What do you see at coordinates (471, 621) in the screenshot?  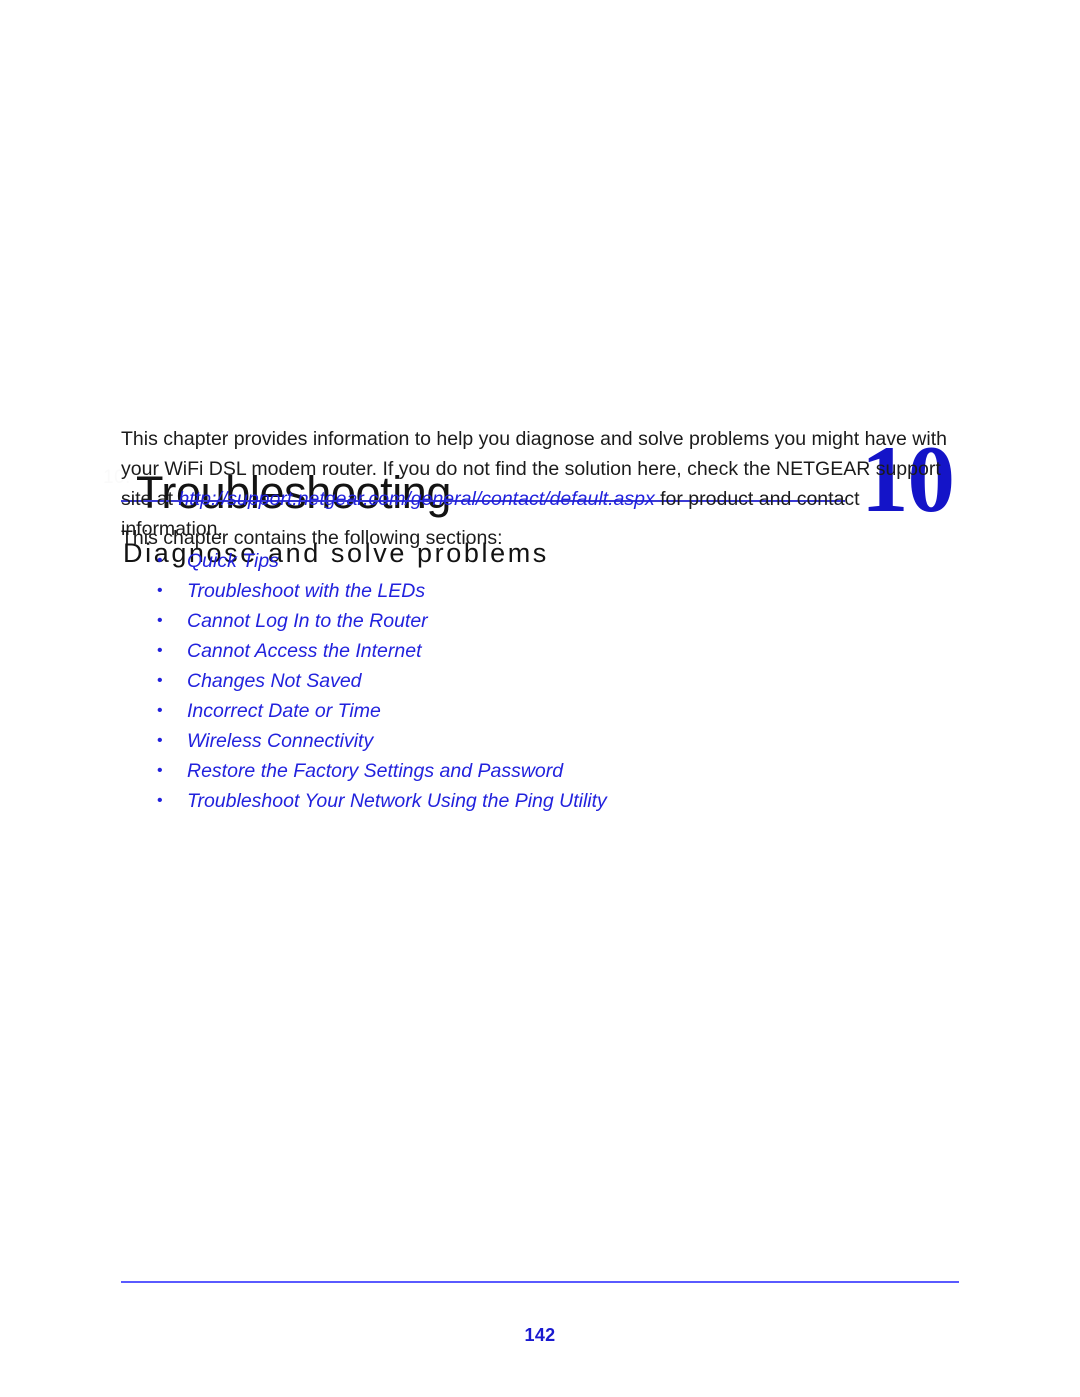 I see `list-item: • Cannot Log In to the Router` at bounding box center [471, 621].